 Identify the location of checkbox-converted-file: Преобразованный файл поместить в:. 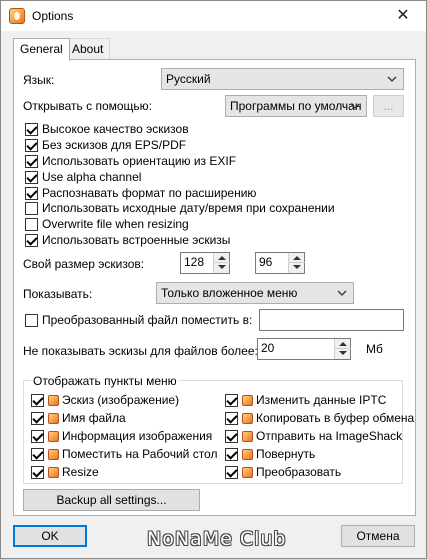
(138, 320).